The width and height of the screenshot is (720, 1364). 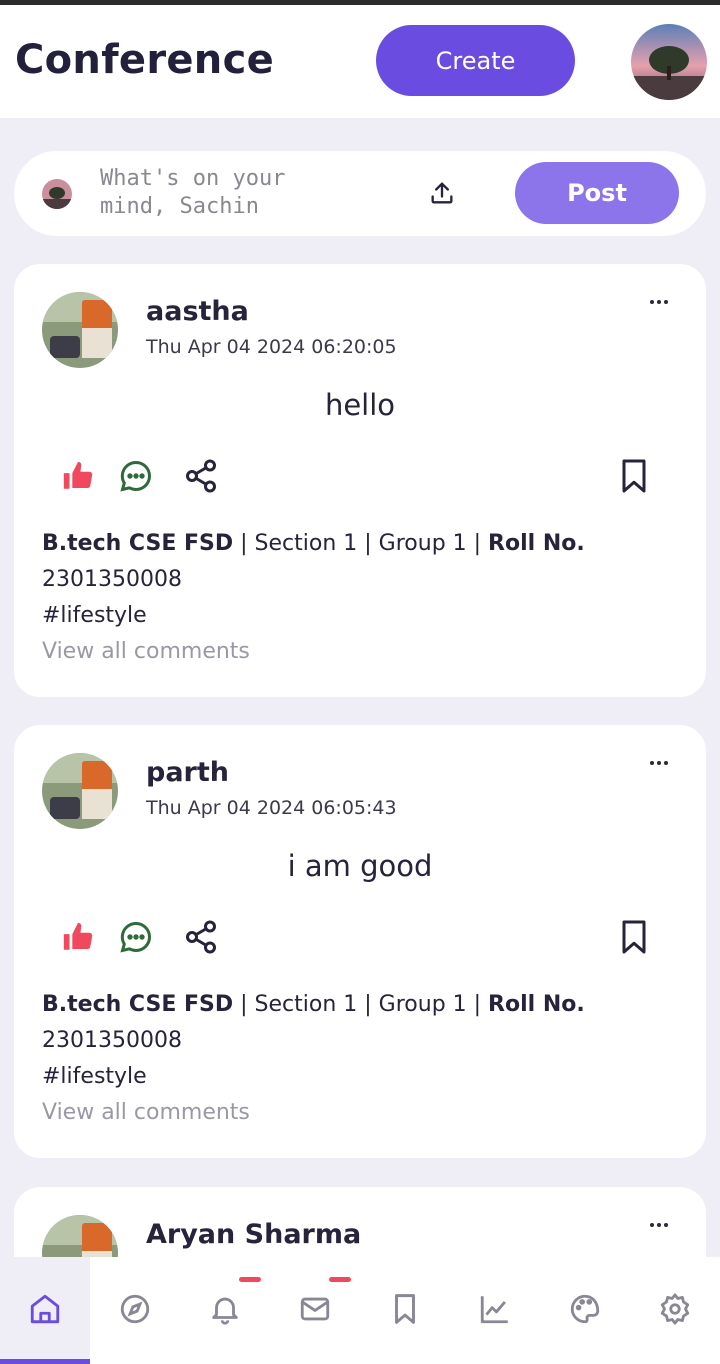 I want to click on home-icon, so click(x=45, y=1309).